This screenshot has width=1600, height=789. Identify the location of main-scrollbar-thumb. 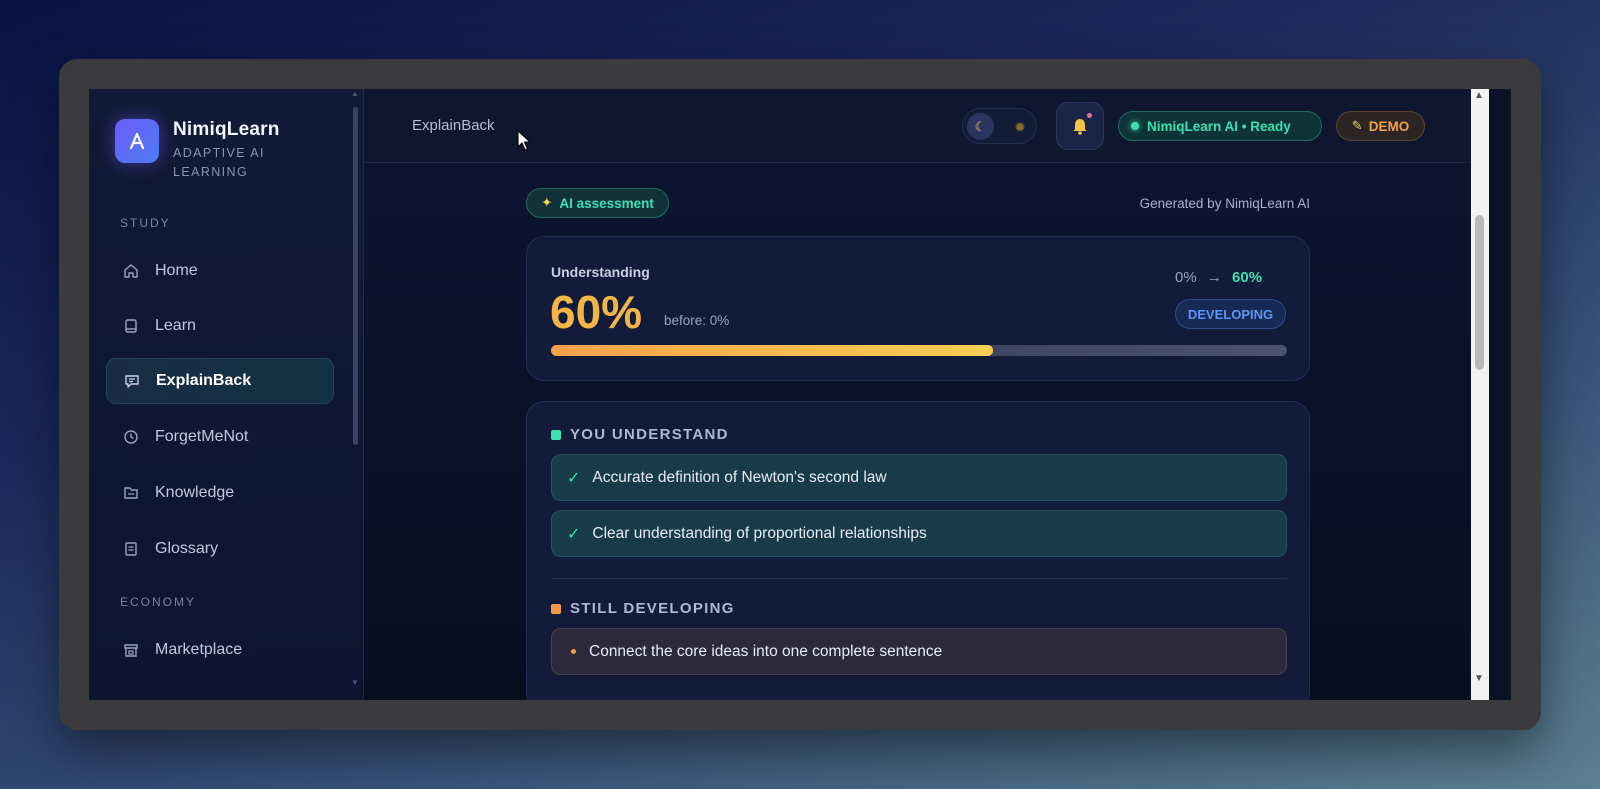
(1479, 292).